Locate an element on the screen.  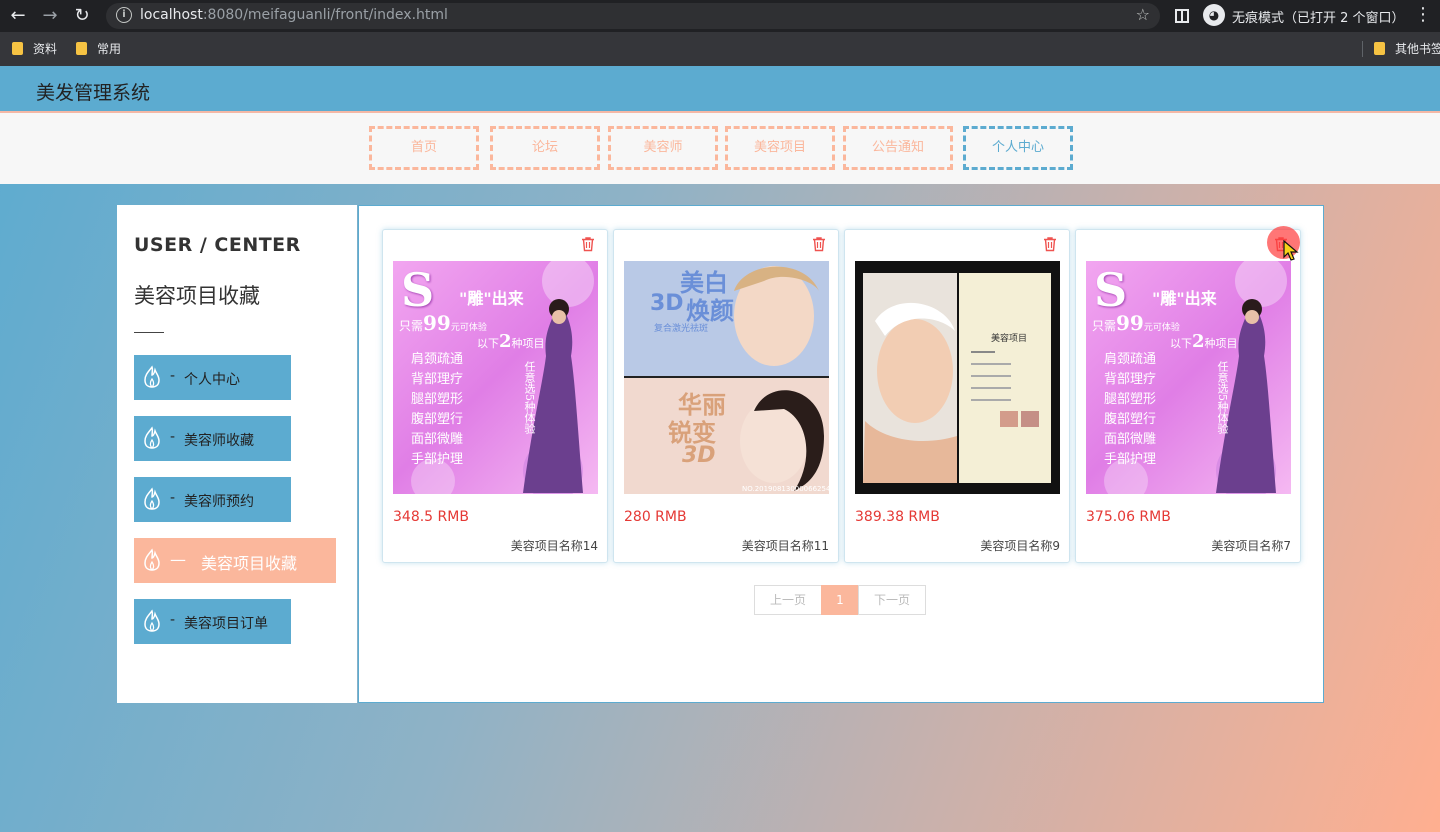
poster-subtitle: 复合激光祛斑 is located at coordinates (681, 329).